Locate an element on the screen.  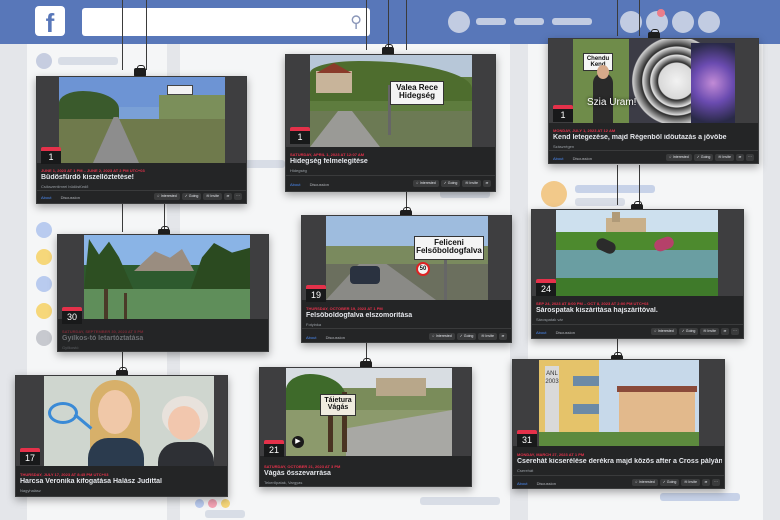
event-location: Sárospatak vár is located at coordinates (549, 319).